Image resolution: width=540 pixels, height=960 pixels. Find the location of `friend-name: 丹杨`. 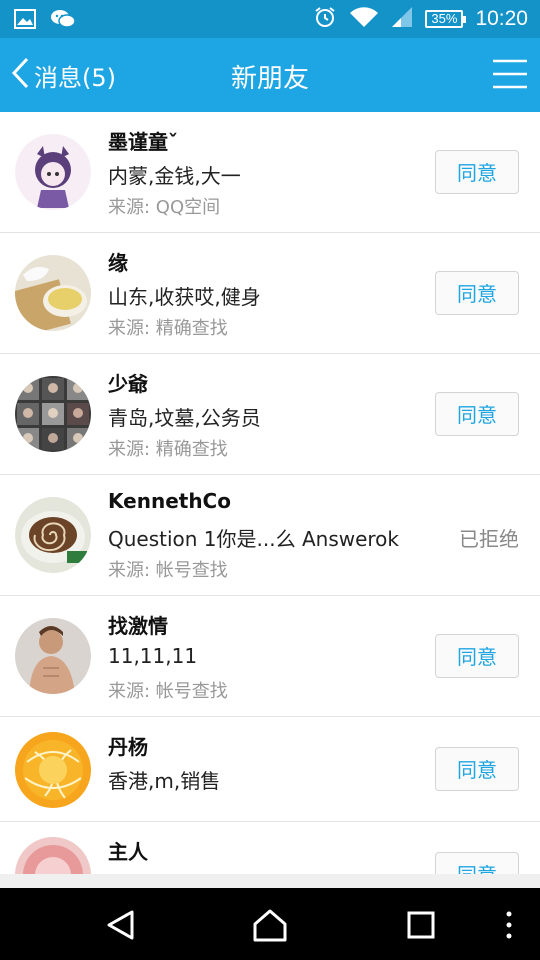

friend-name: 丹杨 is located at coordinates (128, 747).